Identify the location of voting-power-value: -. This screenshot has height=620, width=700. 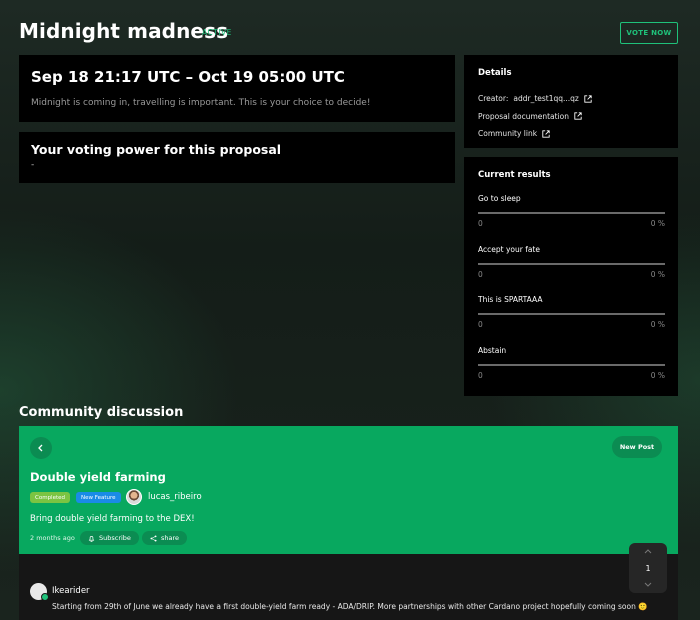
(33, 165).